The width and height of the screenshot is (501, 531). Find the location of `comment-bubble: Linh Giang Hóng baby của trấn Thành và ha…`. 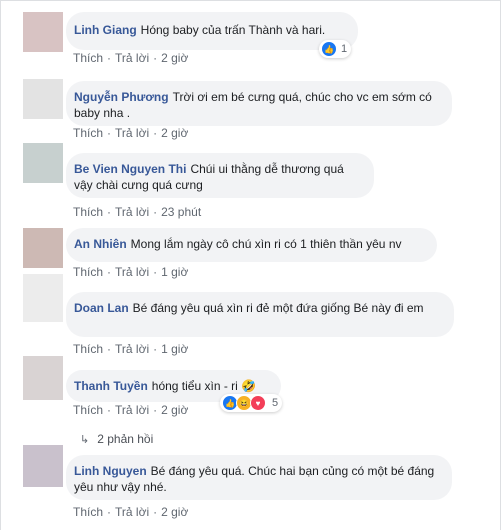

comment-bubble: Linh Giang Hóng baby của trấn Thành và ha… is located at coordinates (212, 31).